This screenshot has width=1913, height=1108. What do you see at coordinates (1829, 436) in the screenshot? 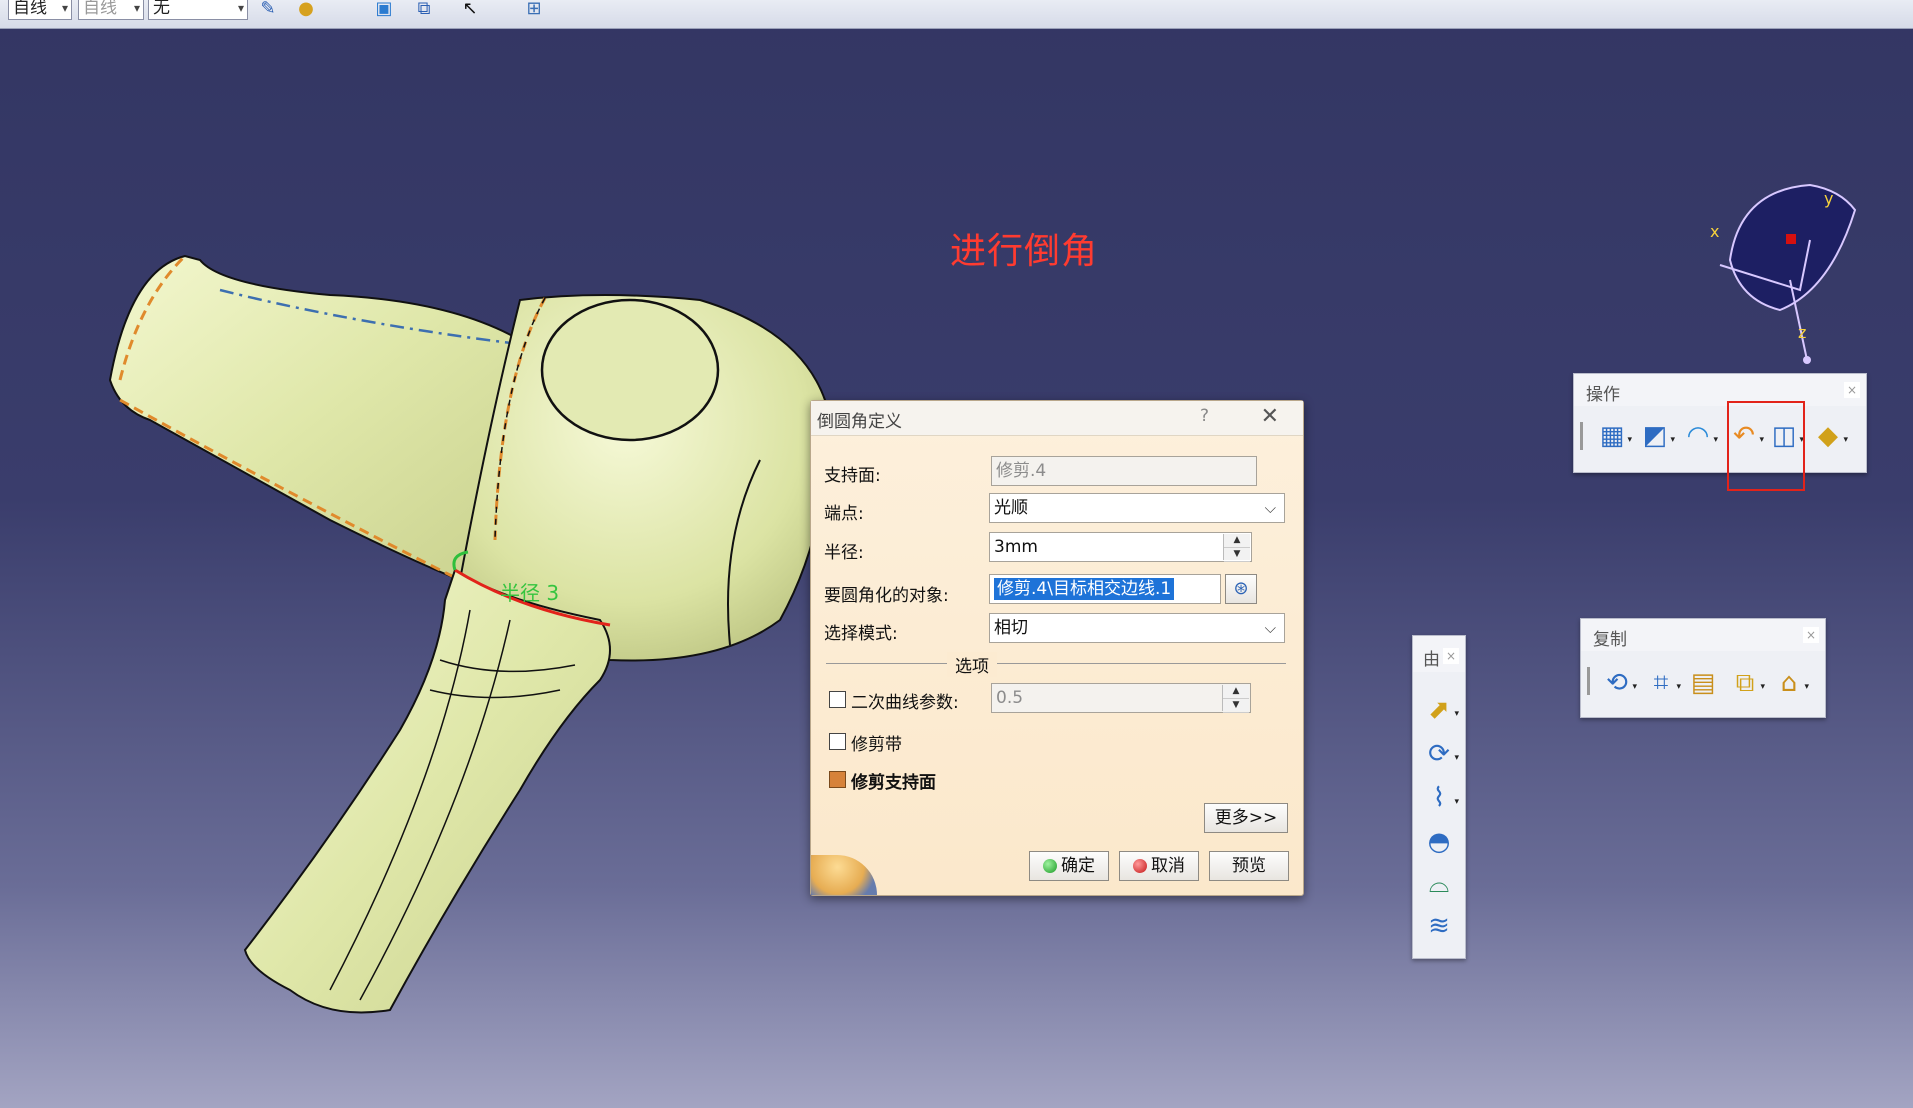
I see `transform-icon: ◆ ▾` at bounding box center [1829, 436].